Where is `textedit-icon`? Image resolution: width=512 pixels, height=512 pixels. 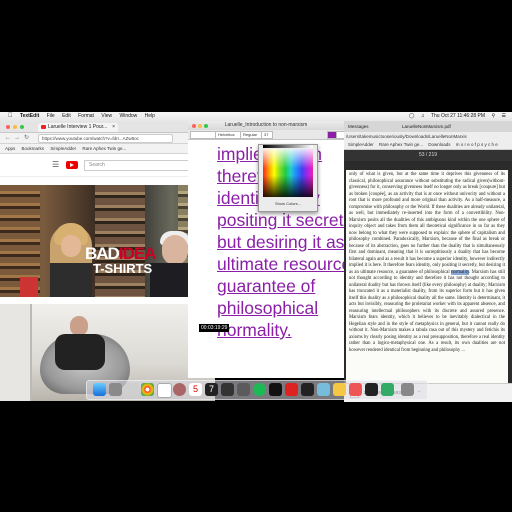
textedit-icon is located at coordinates (164, 390).